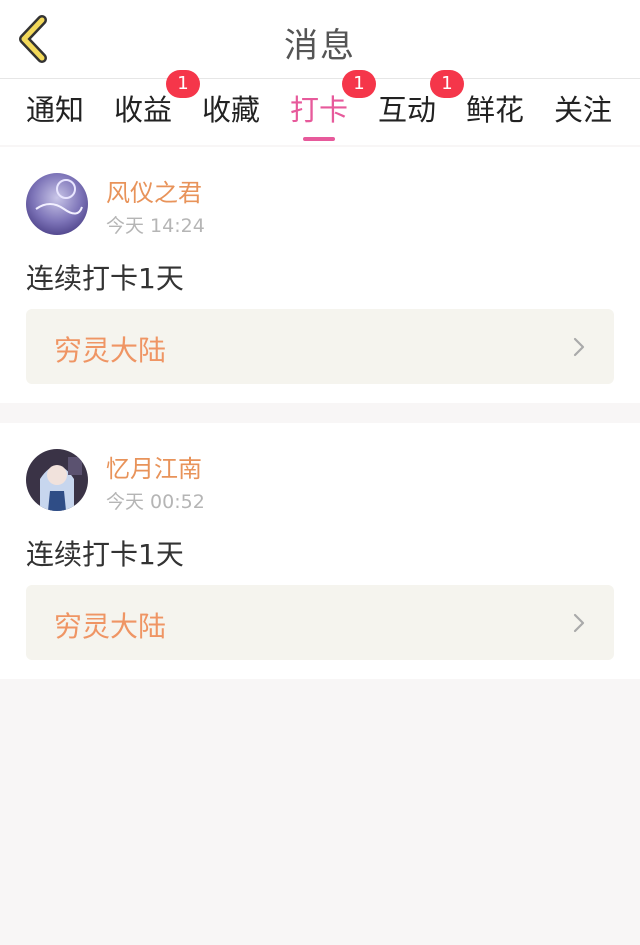 The image size is (640, 945). I want to click on tab-earnings: 收益 1, so click(157, 102).